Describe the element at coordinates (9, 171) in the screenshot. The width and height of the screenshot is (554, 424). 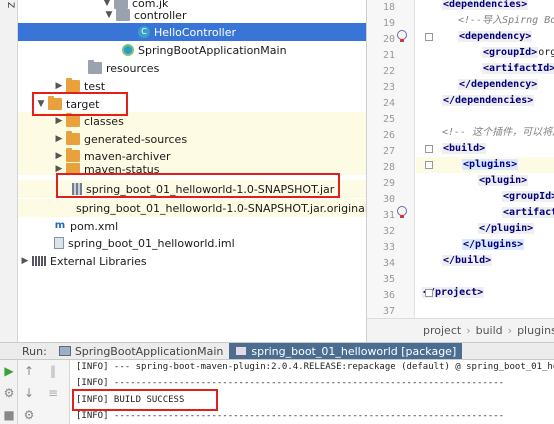
I see `left-tool-strip: Z` at that location.